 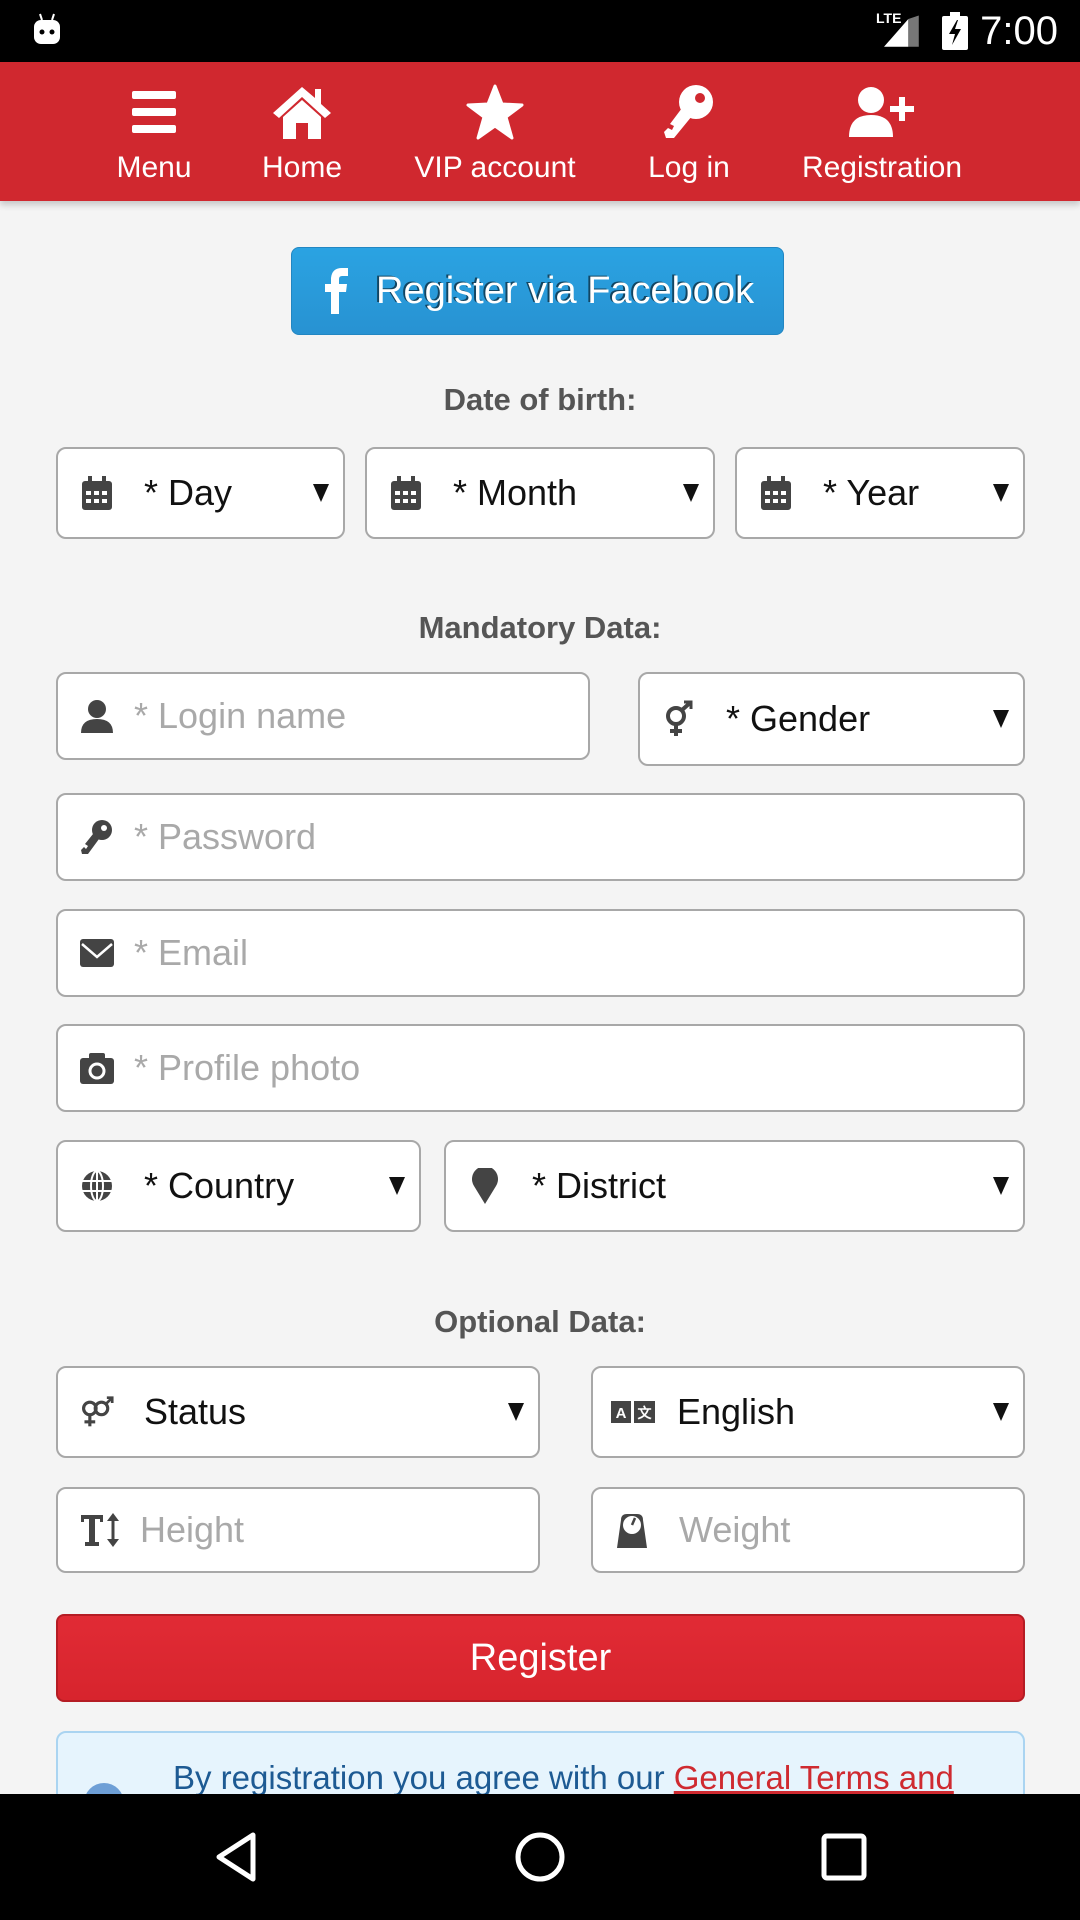 What do you see at coordinates (565, 290) in the screenshot?
I see `facebook-button-label: Register via Facebook` at bounding box center [565, 290].